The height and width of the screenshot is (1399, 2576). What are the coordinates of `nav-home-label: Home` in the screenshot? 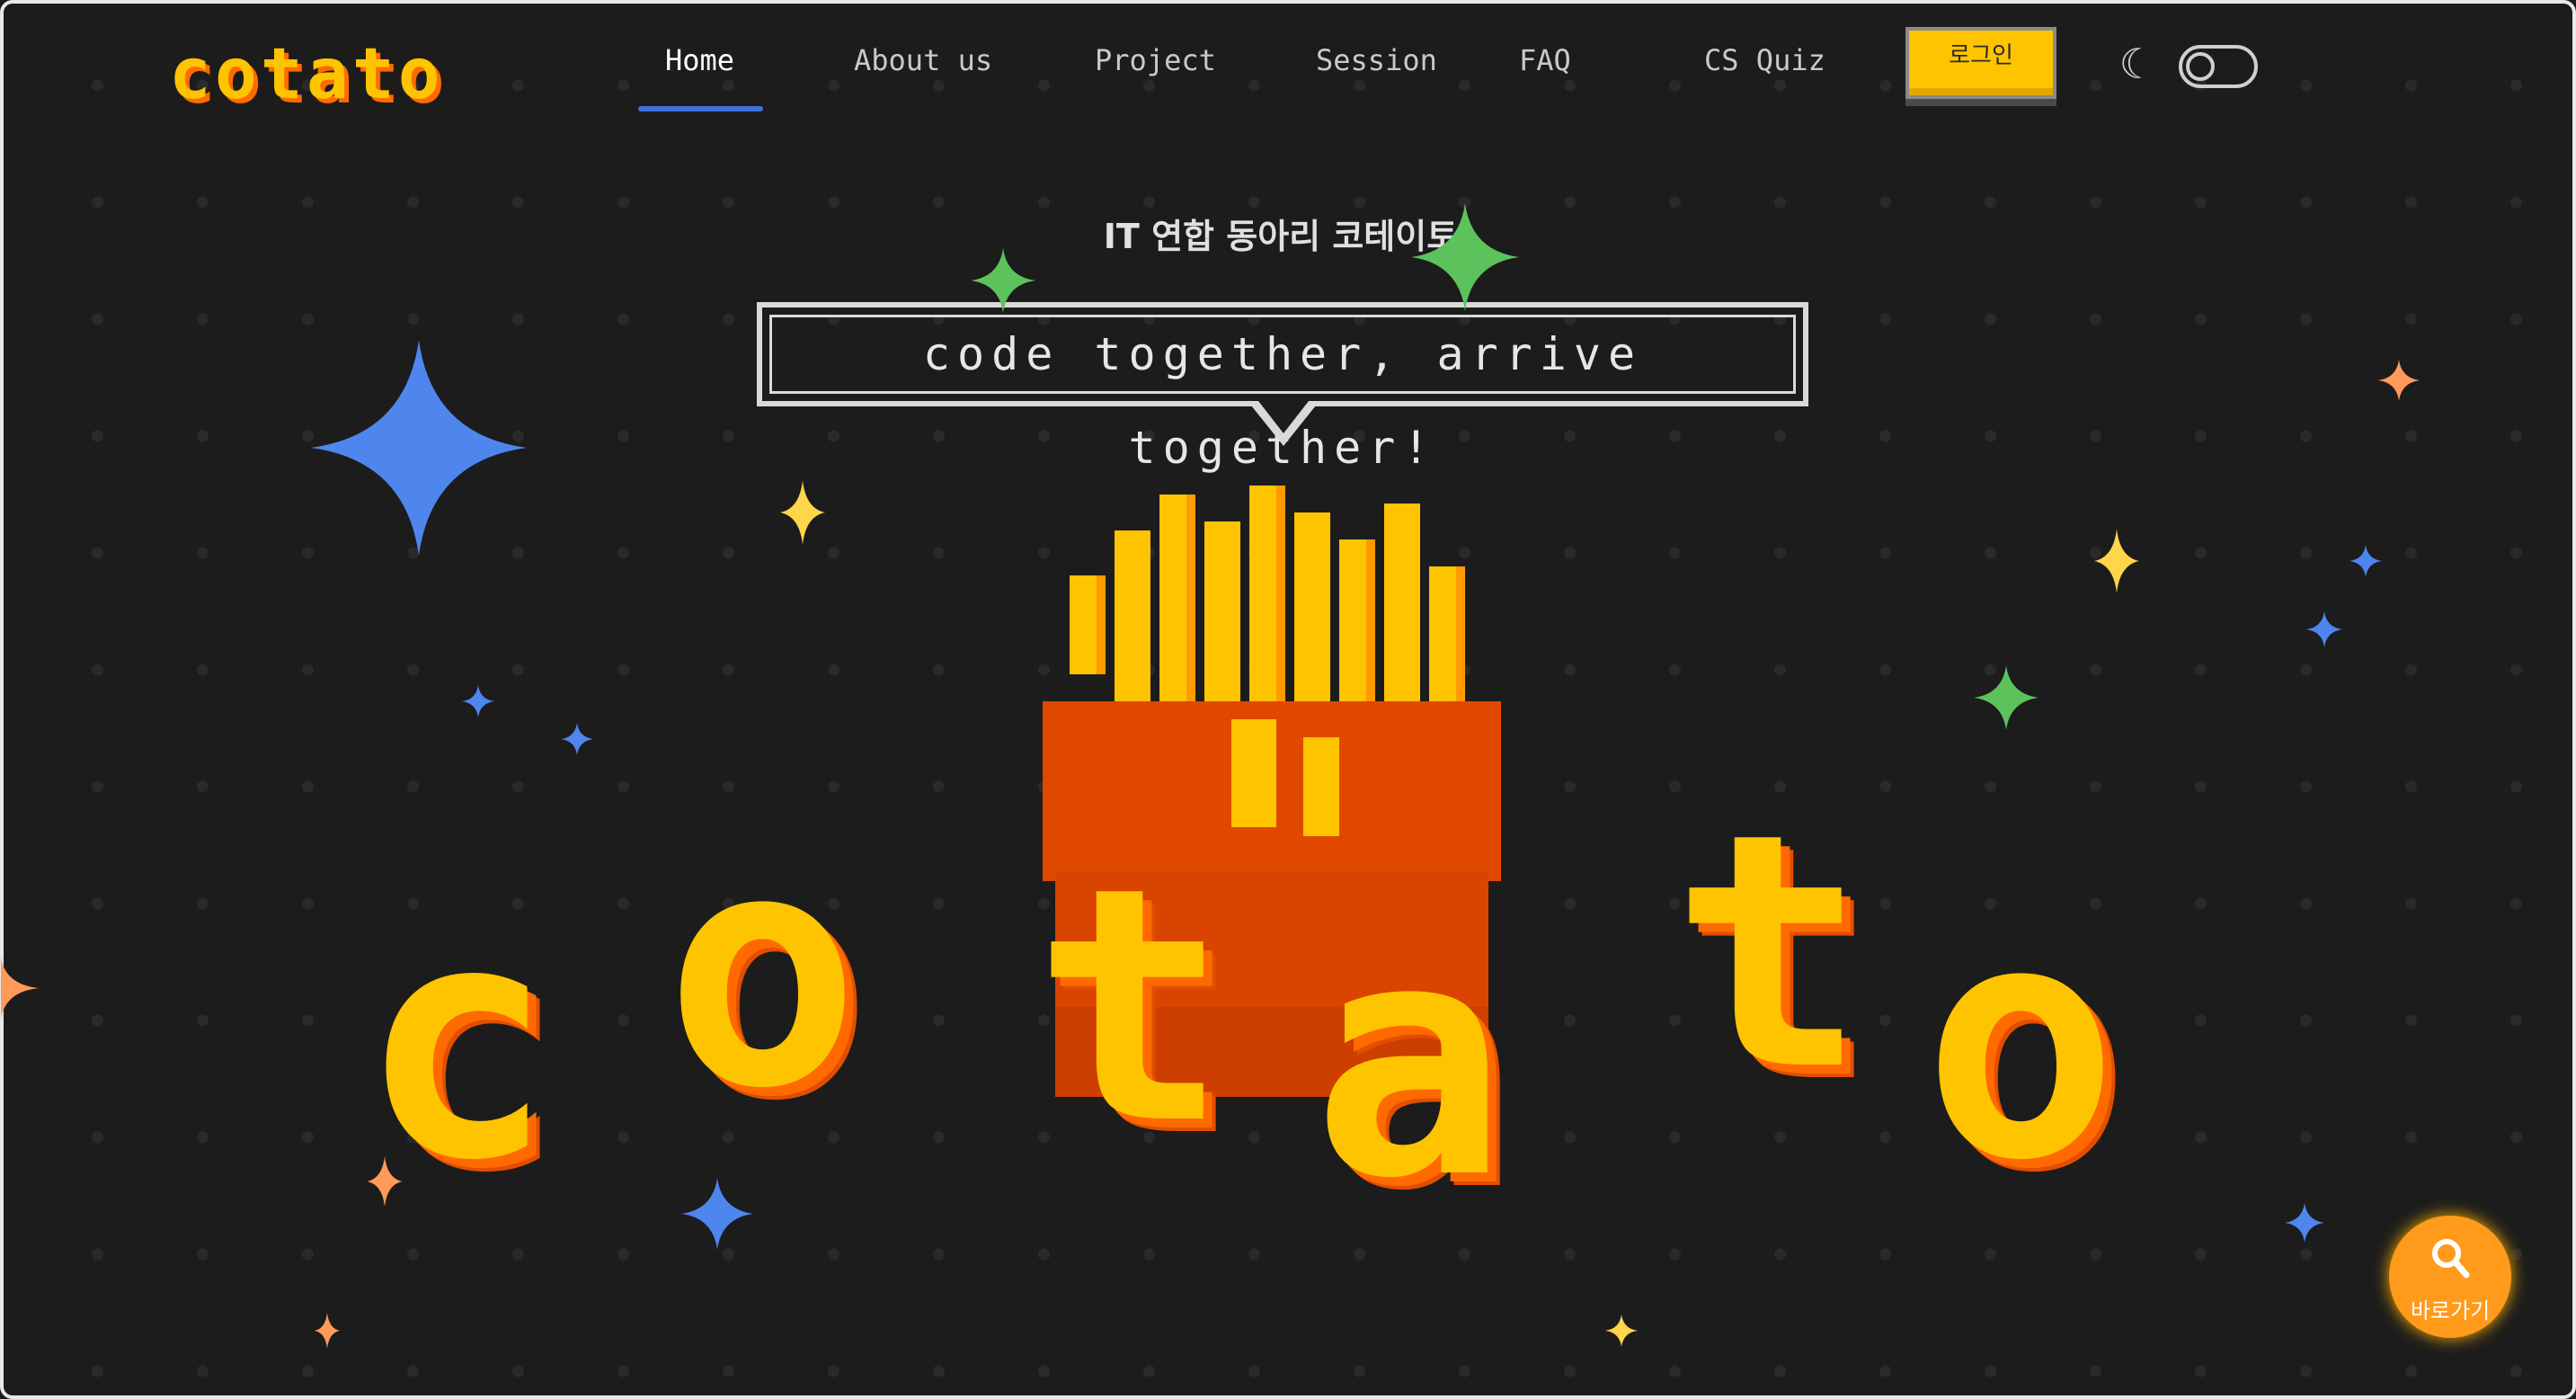 It's located at (700, 60).